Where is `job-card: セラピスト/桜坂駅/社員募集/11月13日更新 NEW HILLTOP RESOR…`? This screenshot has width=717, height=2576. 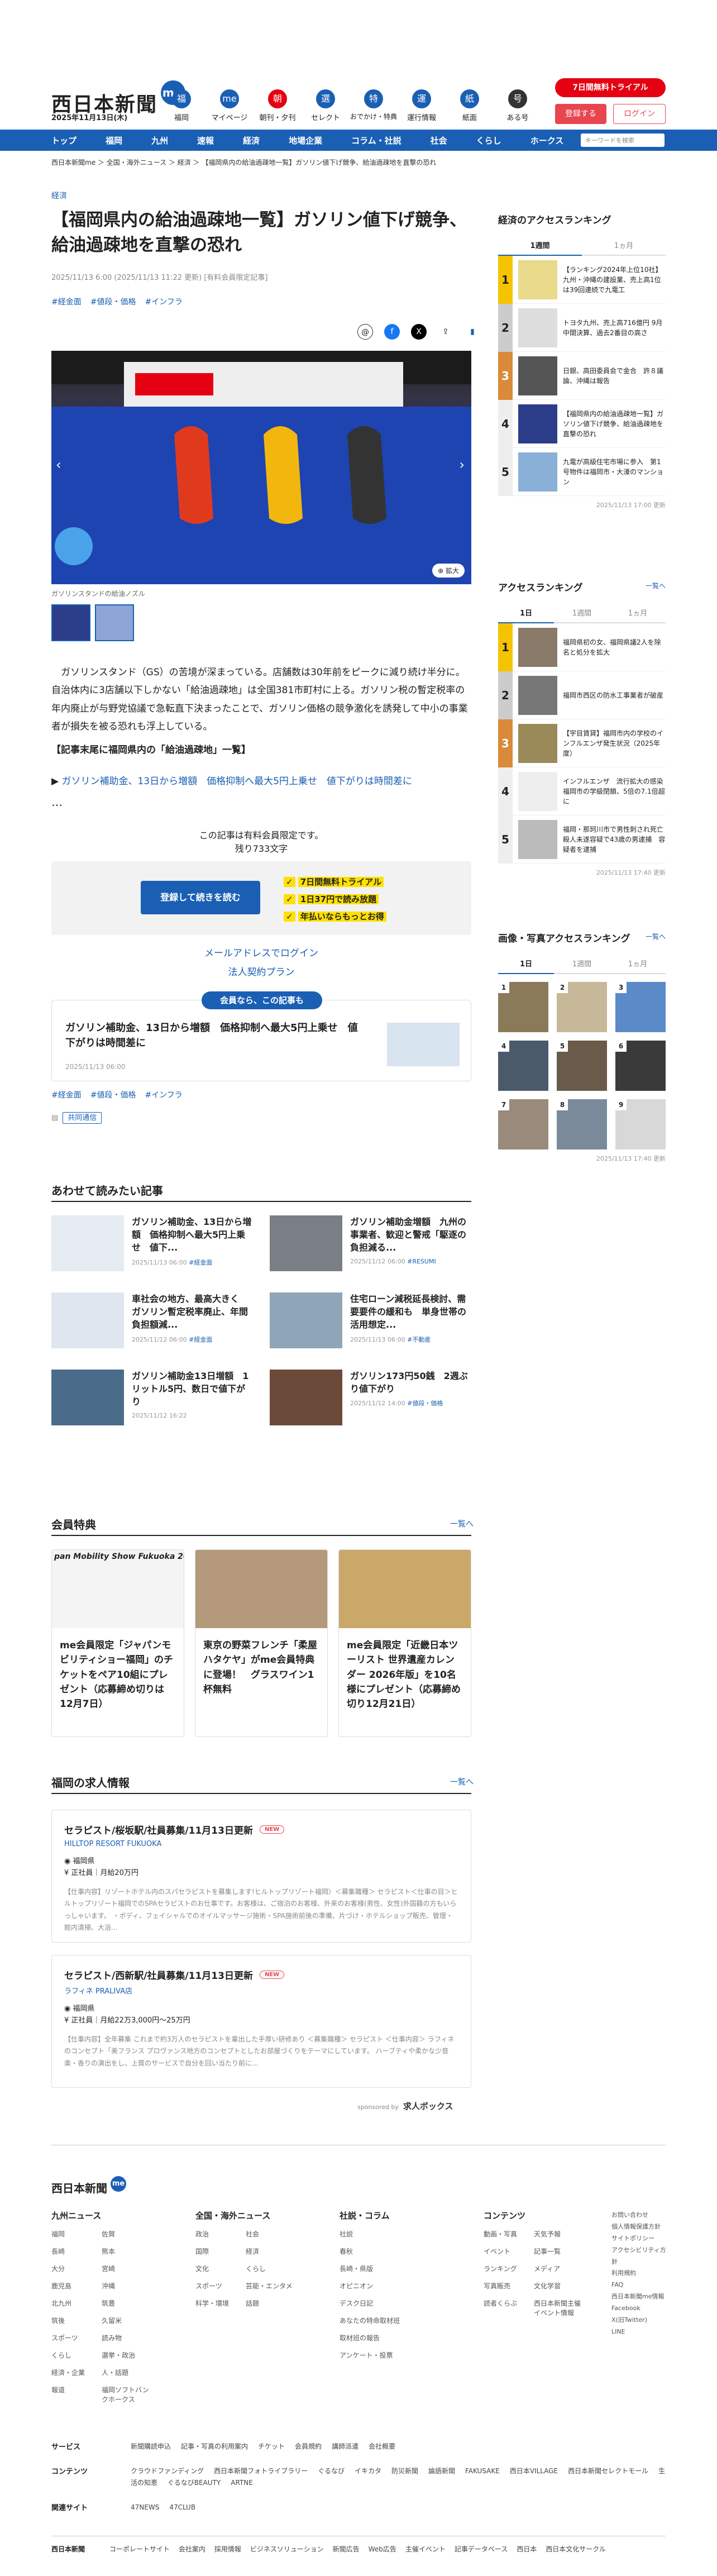 job-card: セラピスト/桜坂駅/社員募集/11月13日更新 NEW HILLTOP RESOR… is located at coordinates (261, 1876).